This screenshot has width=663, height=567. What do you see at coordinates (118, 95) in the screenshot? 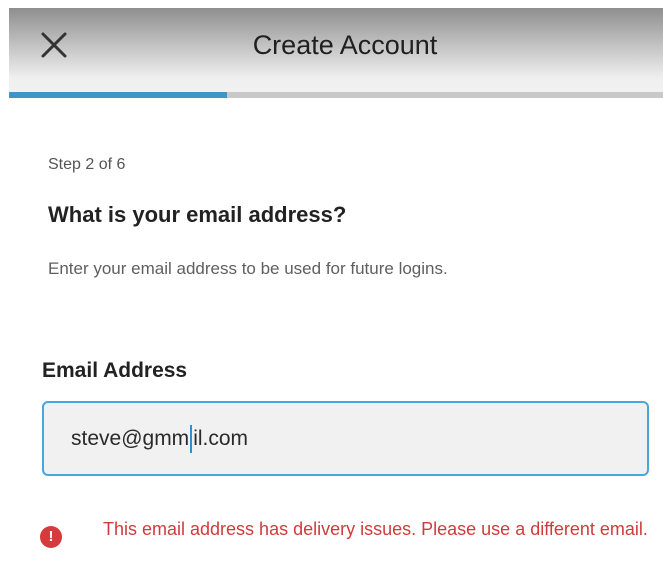
I see `progress-bar-fill` at bounding box center [118, 95].